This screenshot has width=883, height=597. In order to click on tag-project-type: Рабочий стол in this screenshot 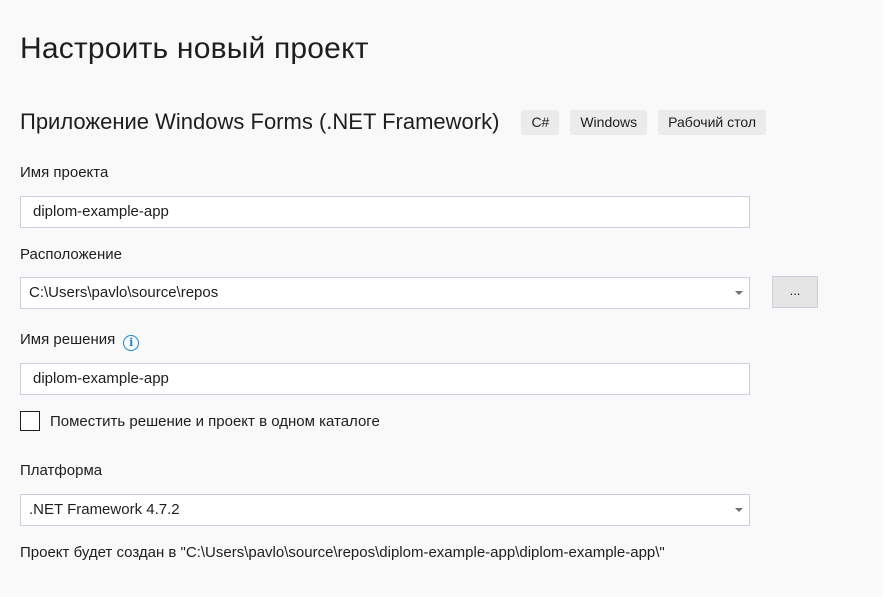, I will do `click(712, 122)`.